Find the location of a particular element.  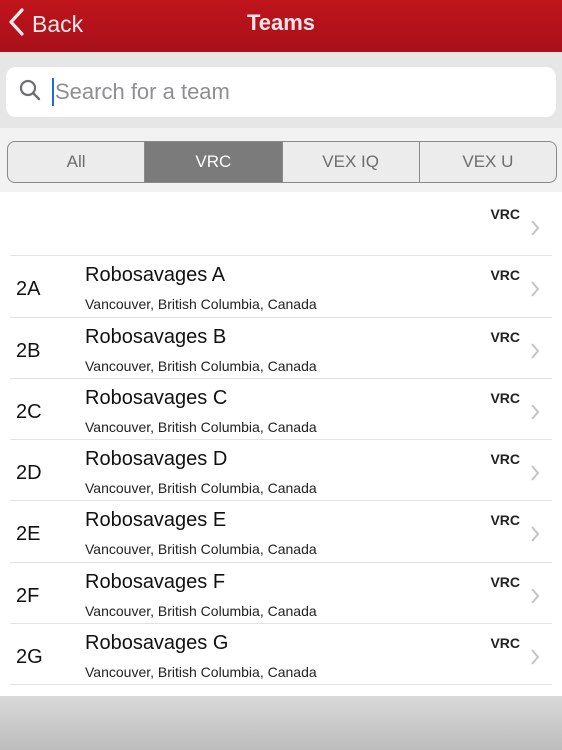

team-name: Robosavages E is located at coordinates (156, 520).